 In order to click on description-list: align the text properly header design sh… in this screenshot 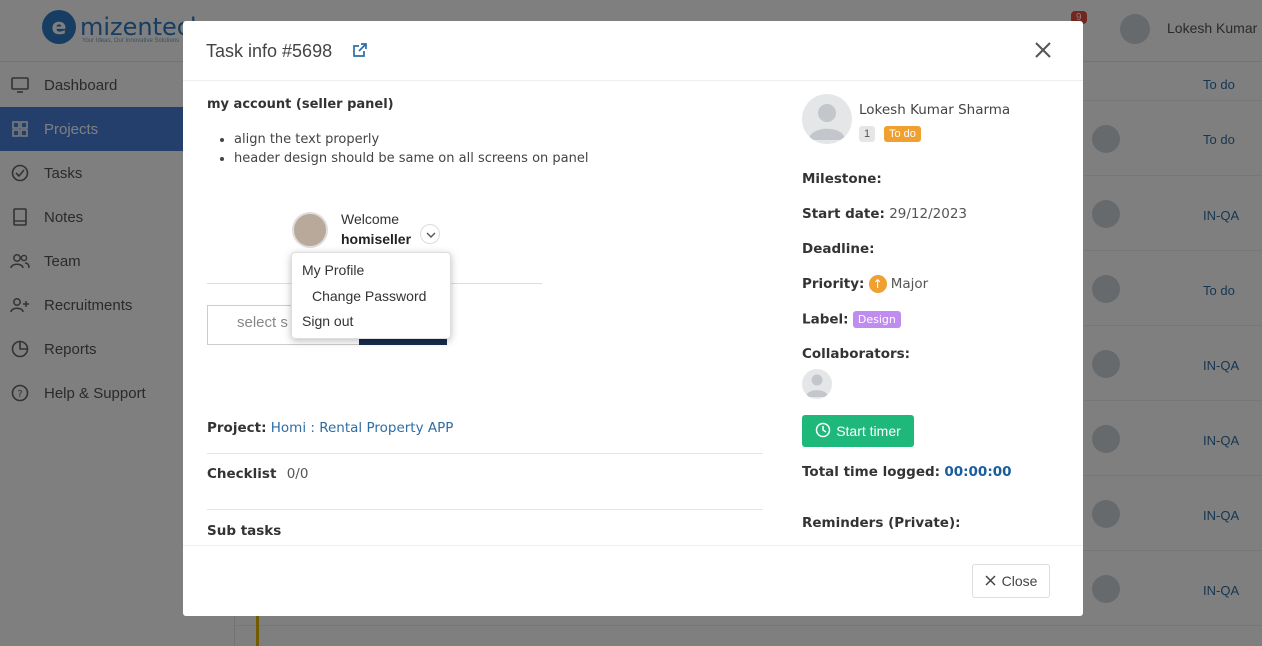, I will do `click(411, 151)`.